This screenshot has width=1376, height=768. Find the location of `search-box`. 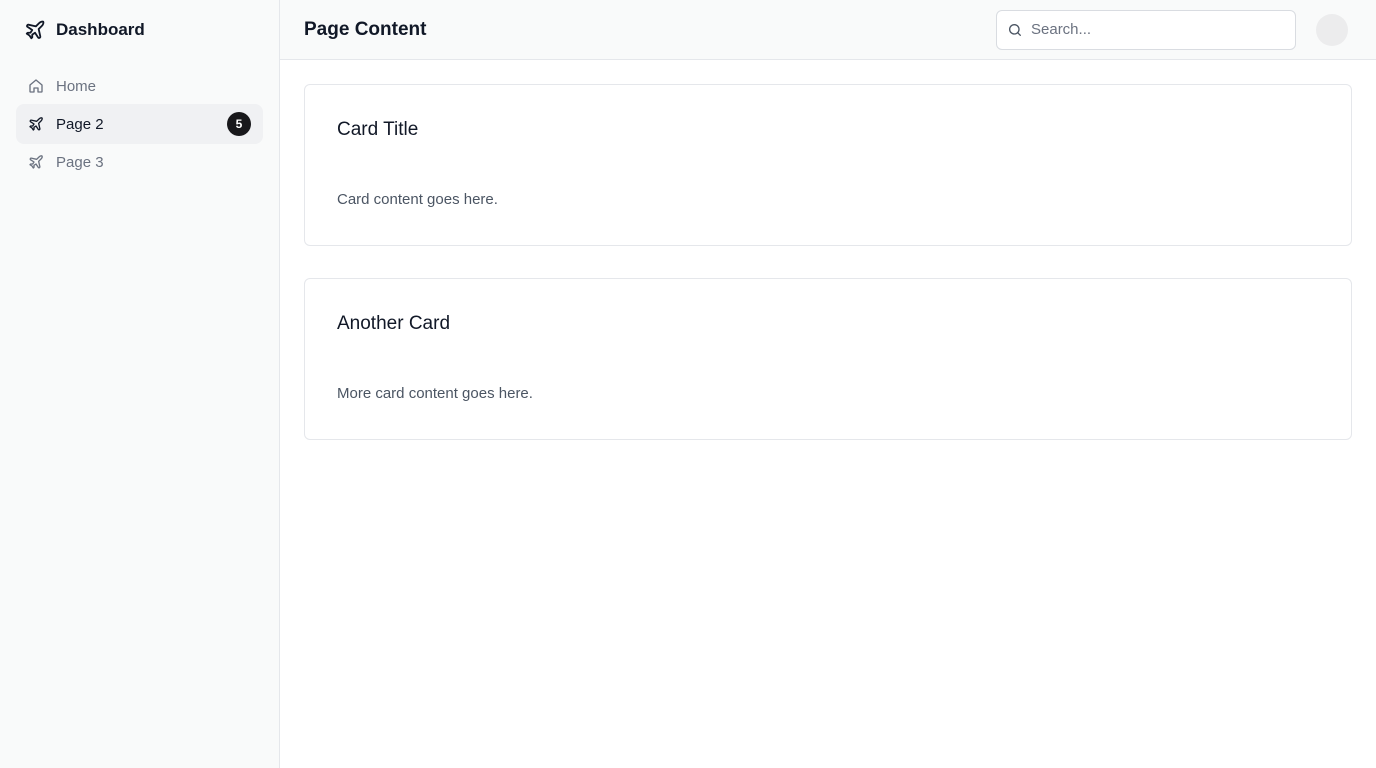

search-box is located at coordinates (1146, 29).